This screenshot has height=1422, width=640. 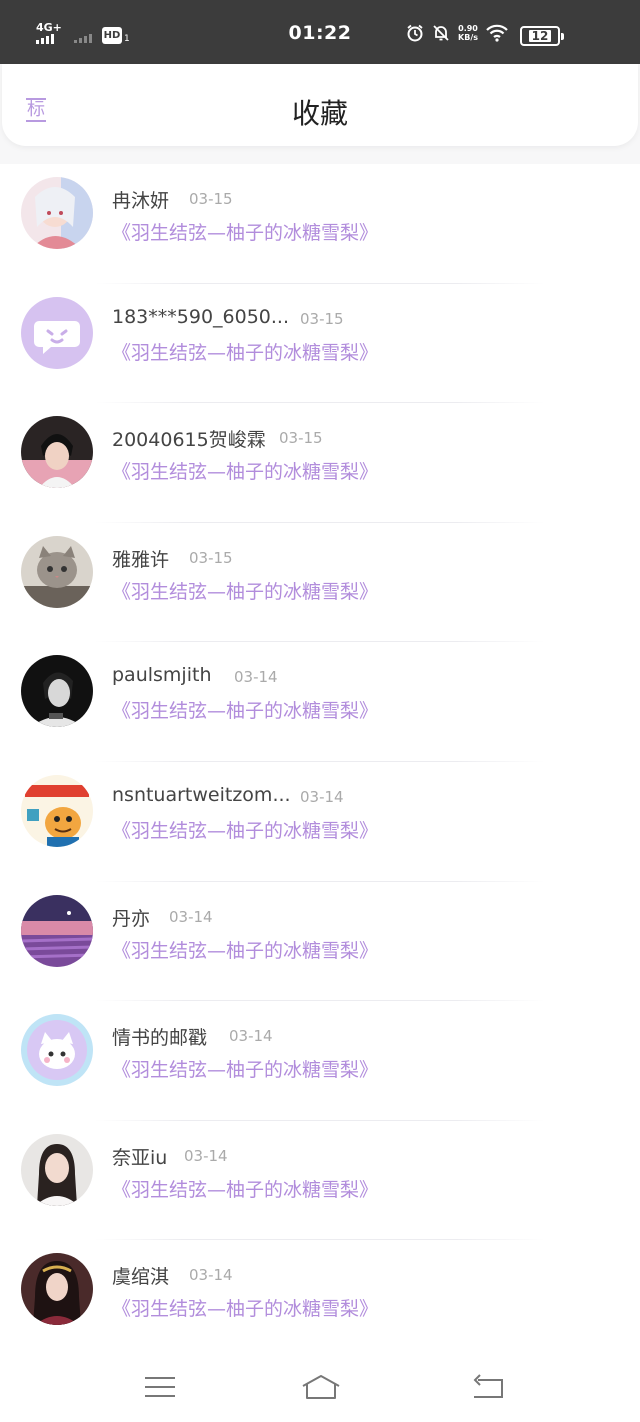 I want to click on list-item: 雅雅许 03-15 《羽生结弦—柚子的冰糖雪梨》, so click(x=320, y=583).